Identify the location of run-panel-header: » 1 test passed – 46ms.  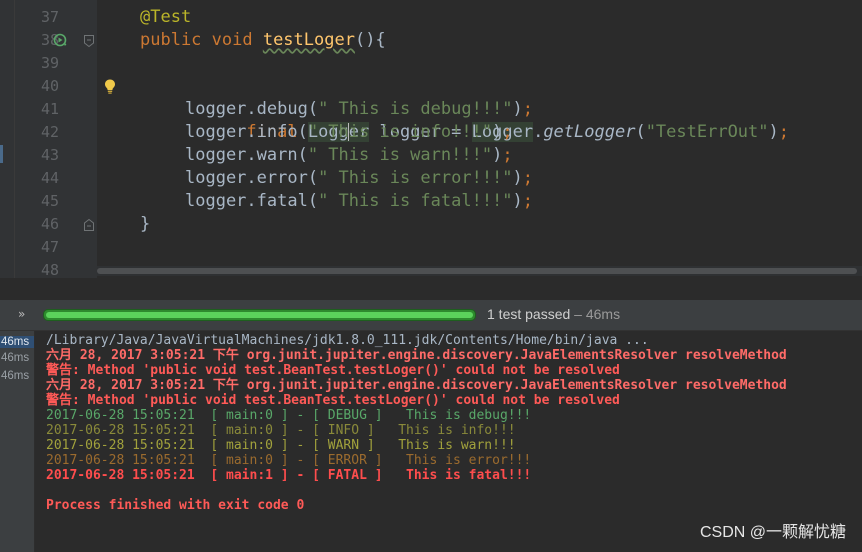
(431, 315).